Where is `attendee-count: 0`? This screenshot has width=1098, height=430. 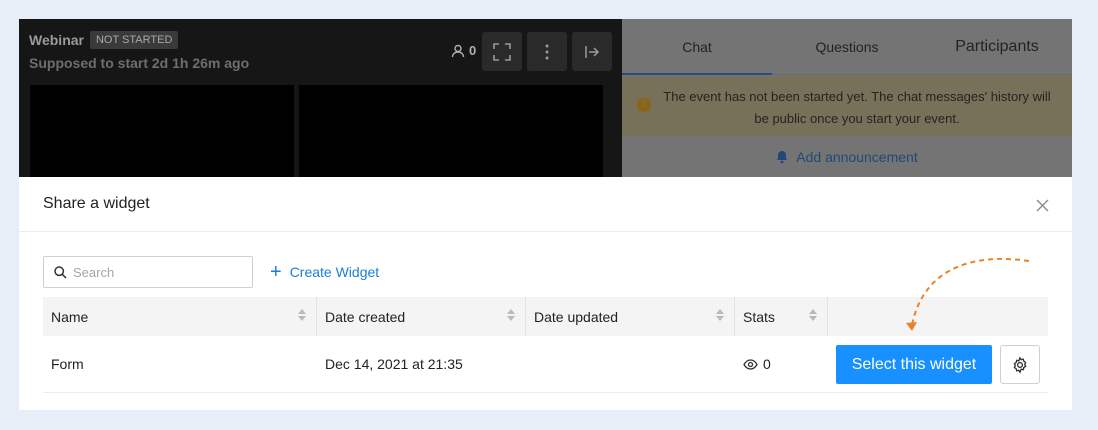
attendee-count: 0 is located at coordinates (473, 50).